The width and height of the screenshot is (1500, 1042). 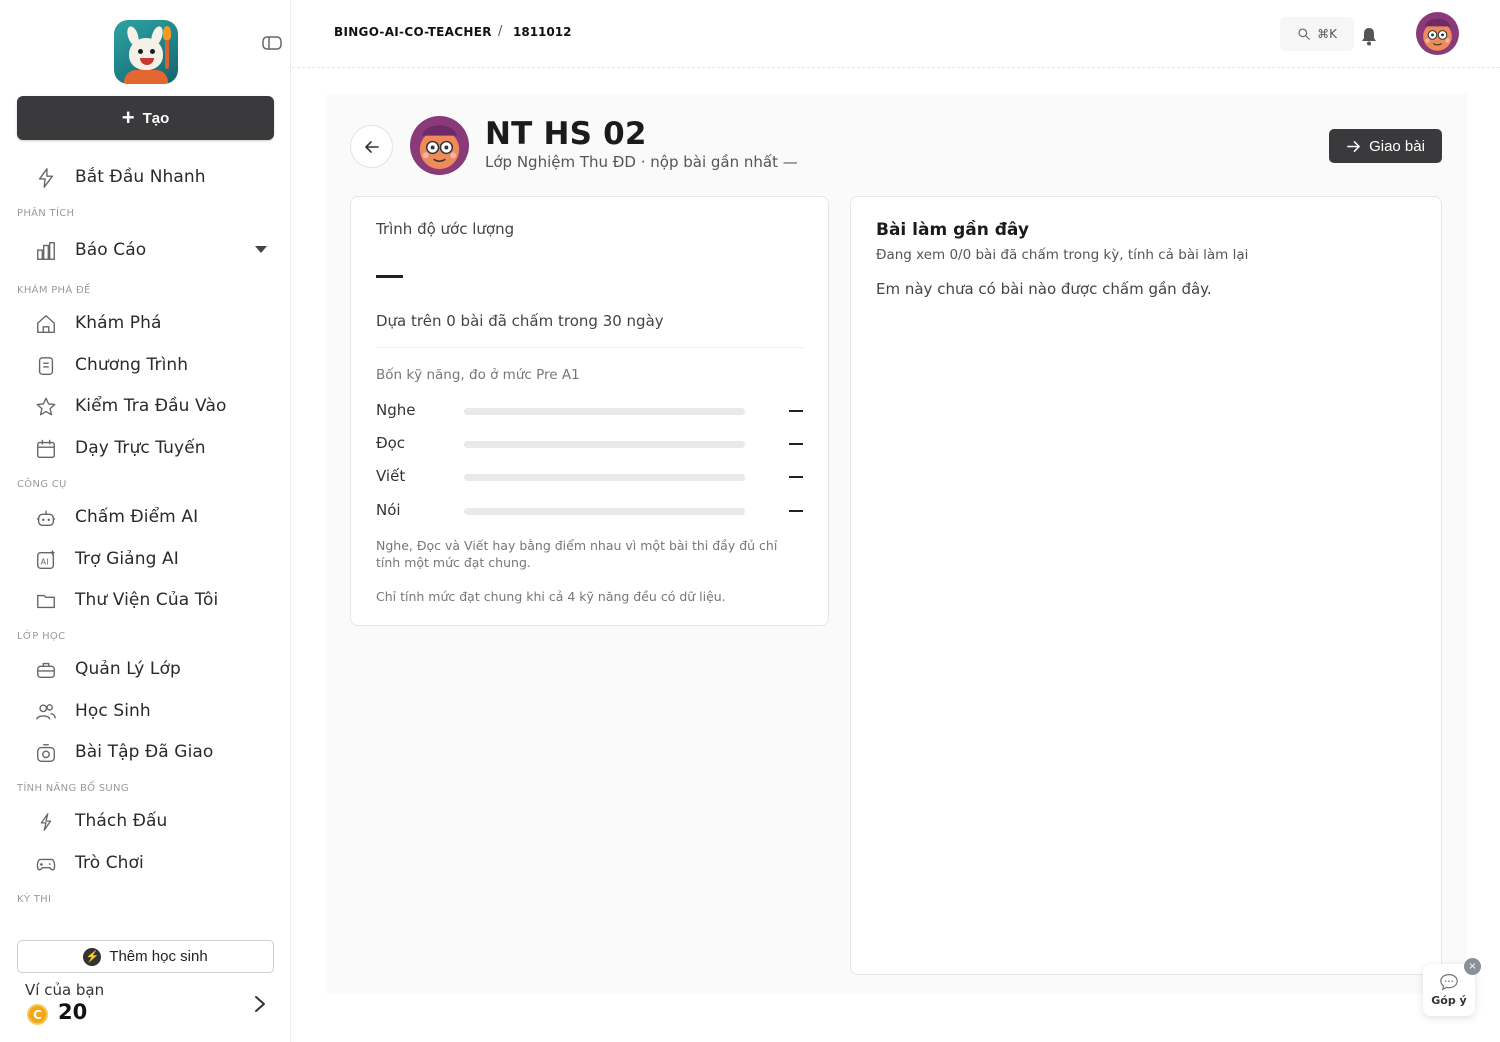 I want to click on sidebar-item-assigned-exercises: Bài Tập Đã Giao, so click(x=147, y=752).